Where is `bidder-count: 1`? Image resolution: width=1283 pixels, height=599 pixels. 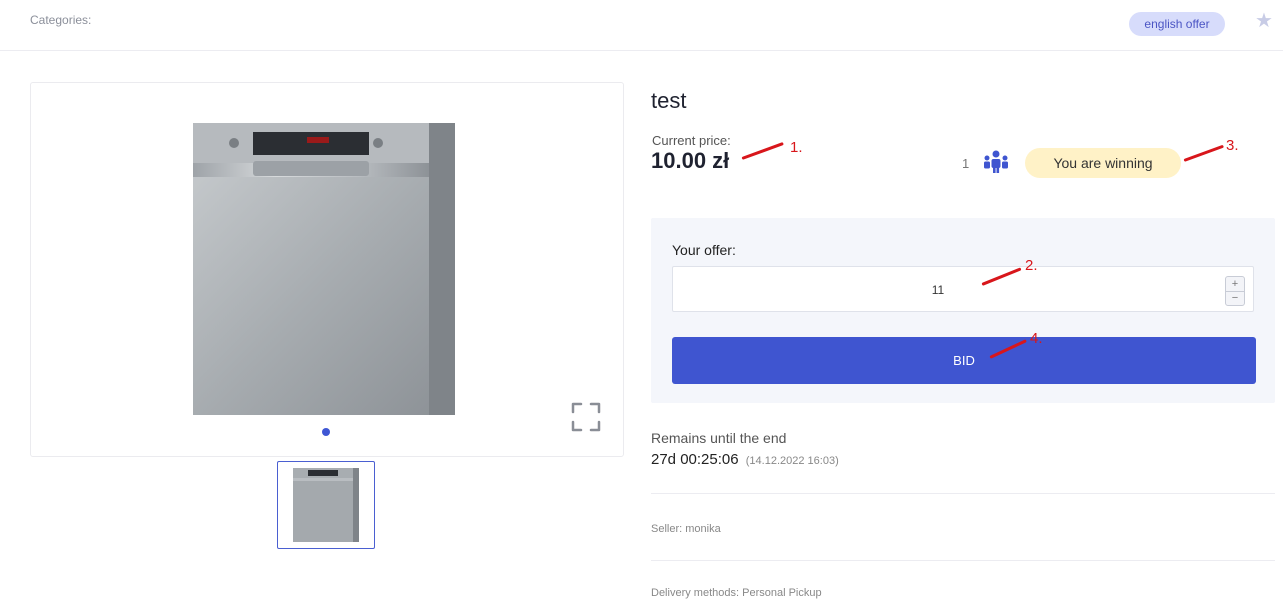
bidder-count: 1 is located at coordinates (966, 163).